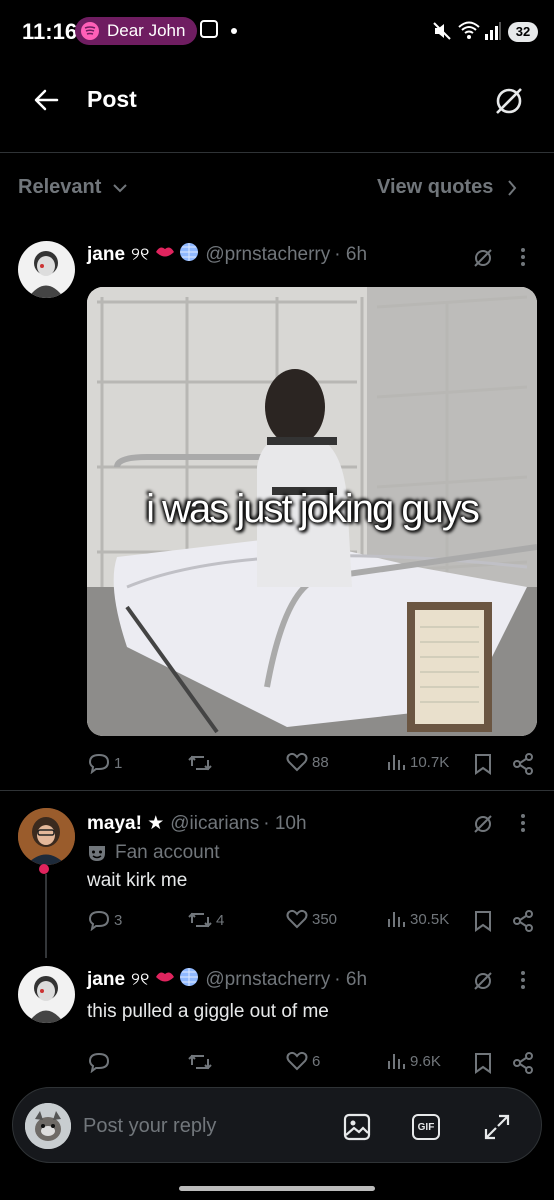 The height and width of the screenshot is (1200, 554). What do you see at coordinates (209, 29) in the screenshot?
I see `screen-scan-icon` at bounding box center [209, 29].